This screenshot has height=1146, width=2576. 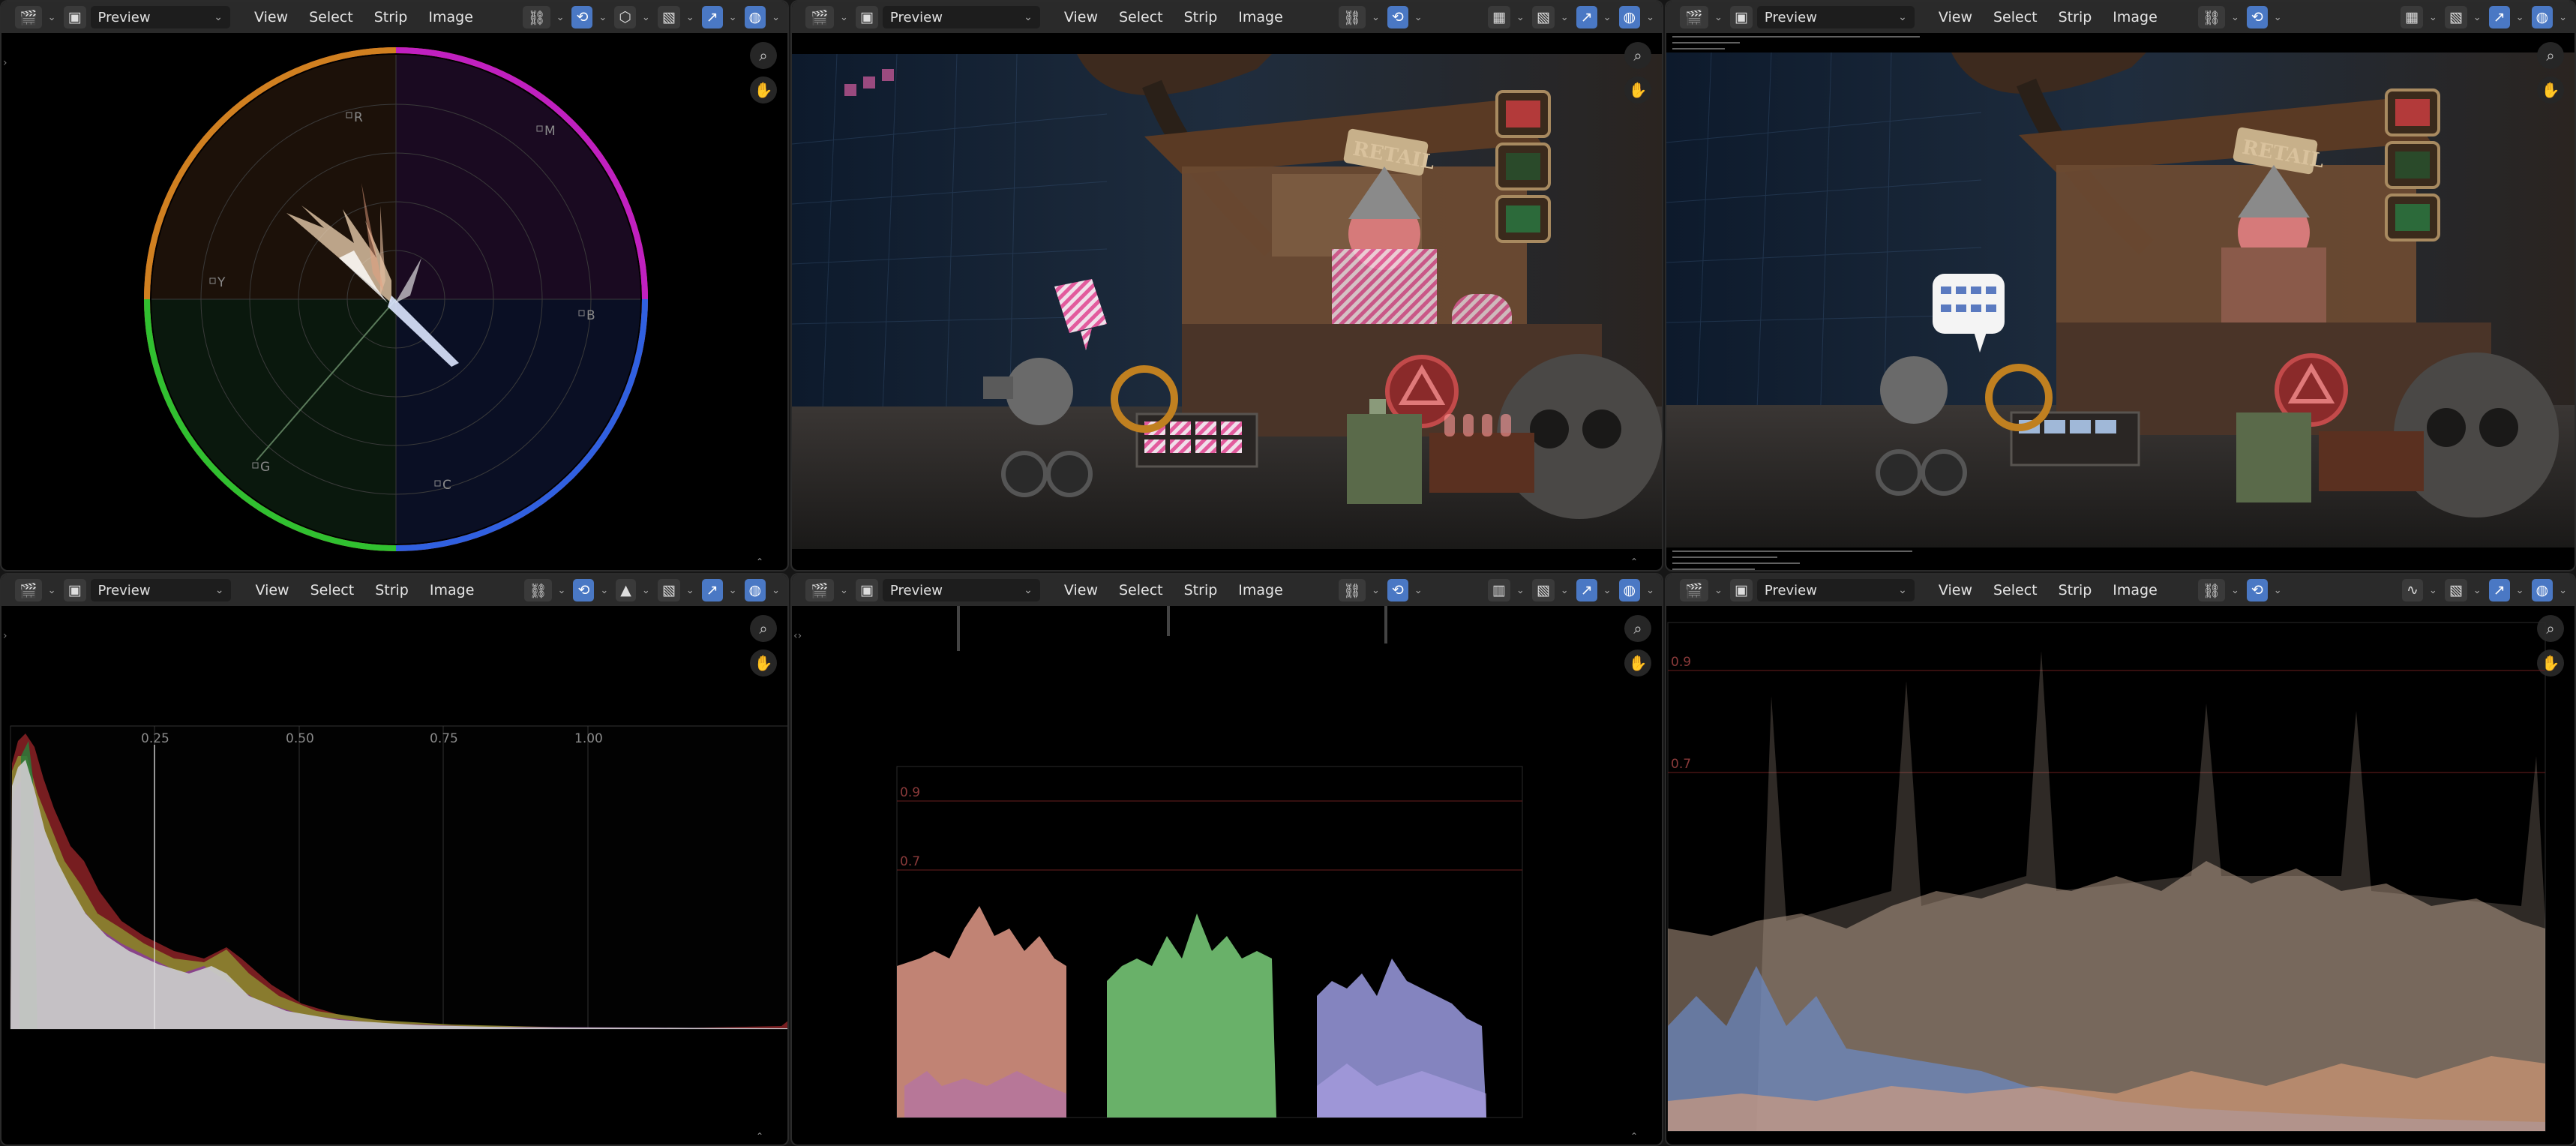 I want to click on histogram-mode-icon: ▲, so click(x=626, y=590).